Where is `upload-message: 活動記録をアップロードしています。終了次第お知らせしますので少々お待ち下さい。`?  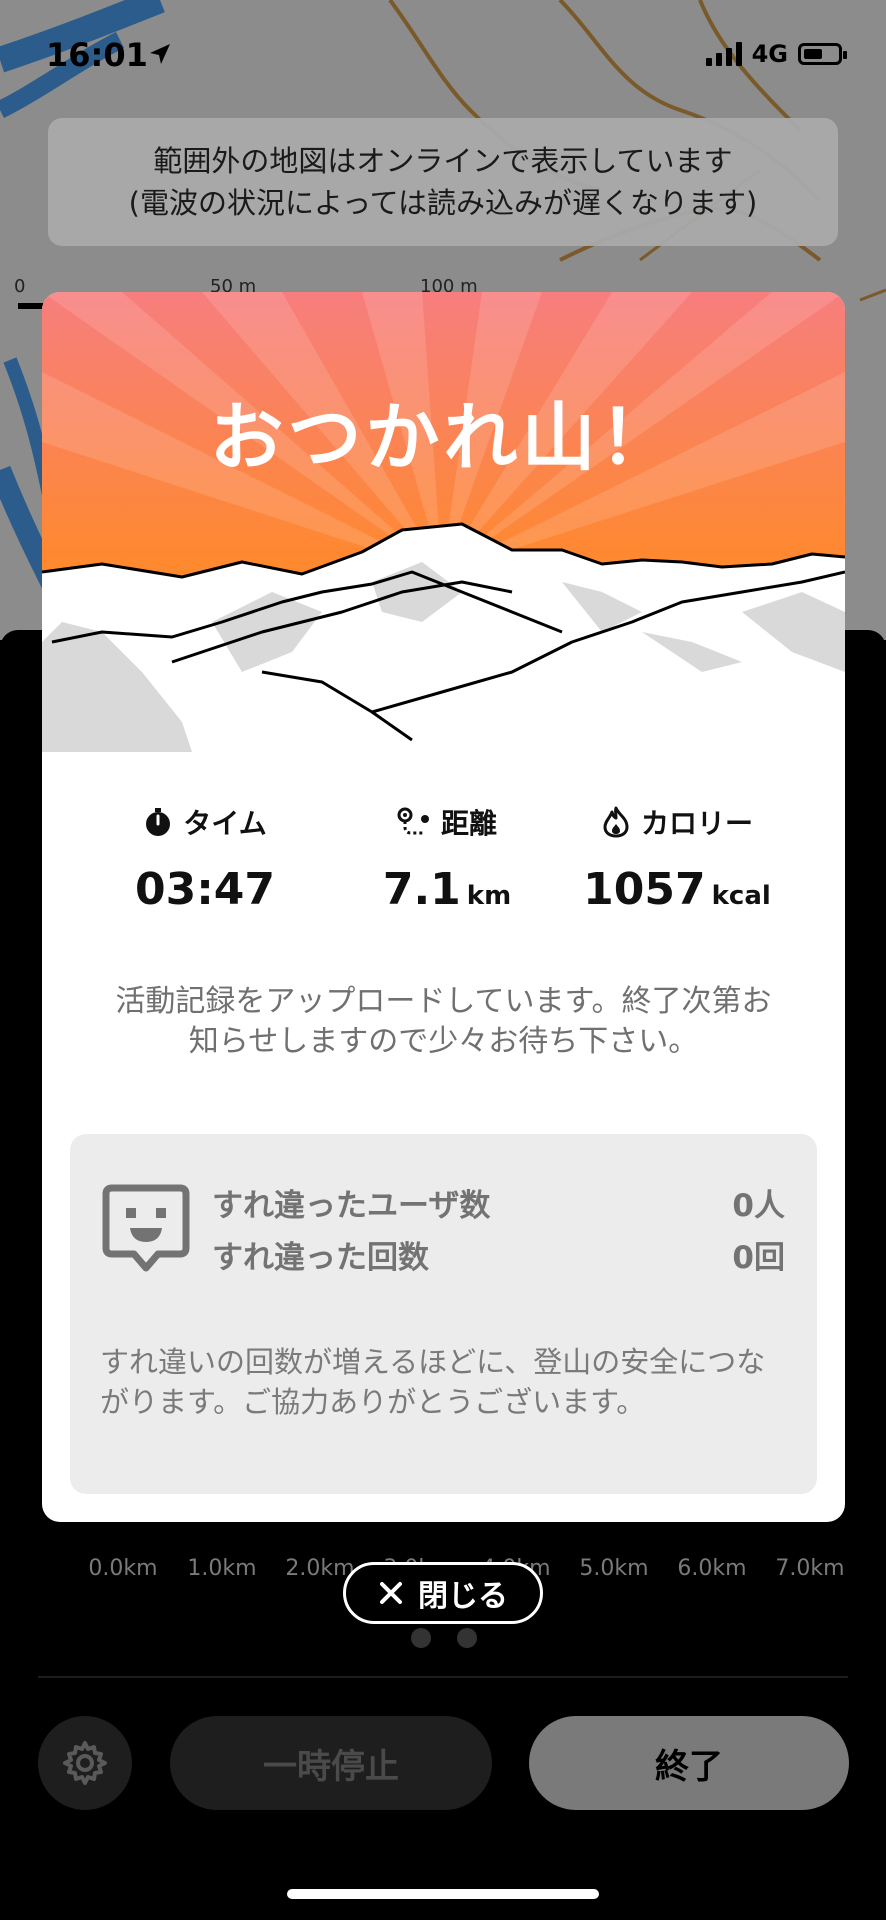 upload-message: 活動記録をアップロードしています。終了次第お知らせしますので少々お待ち下さい。 is located at coordinates (443, 1021).